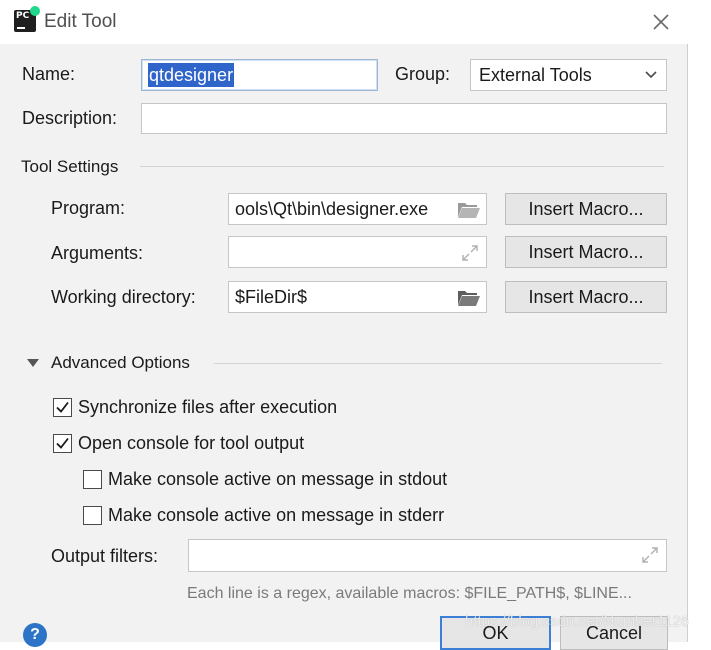  I want to click on advanced-options-title: Advanced Options, so click(120, 363).